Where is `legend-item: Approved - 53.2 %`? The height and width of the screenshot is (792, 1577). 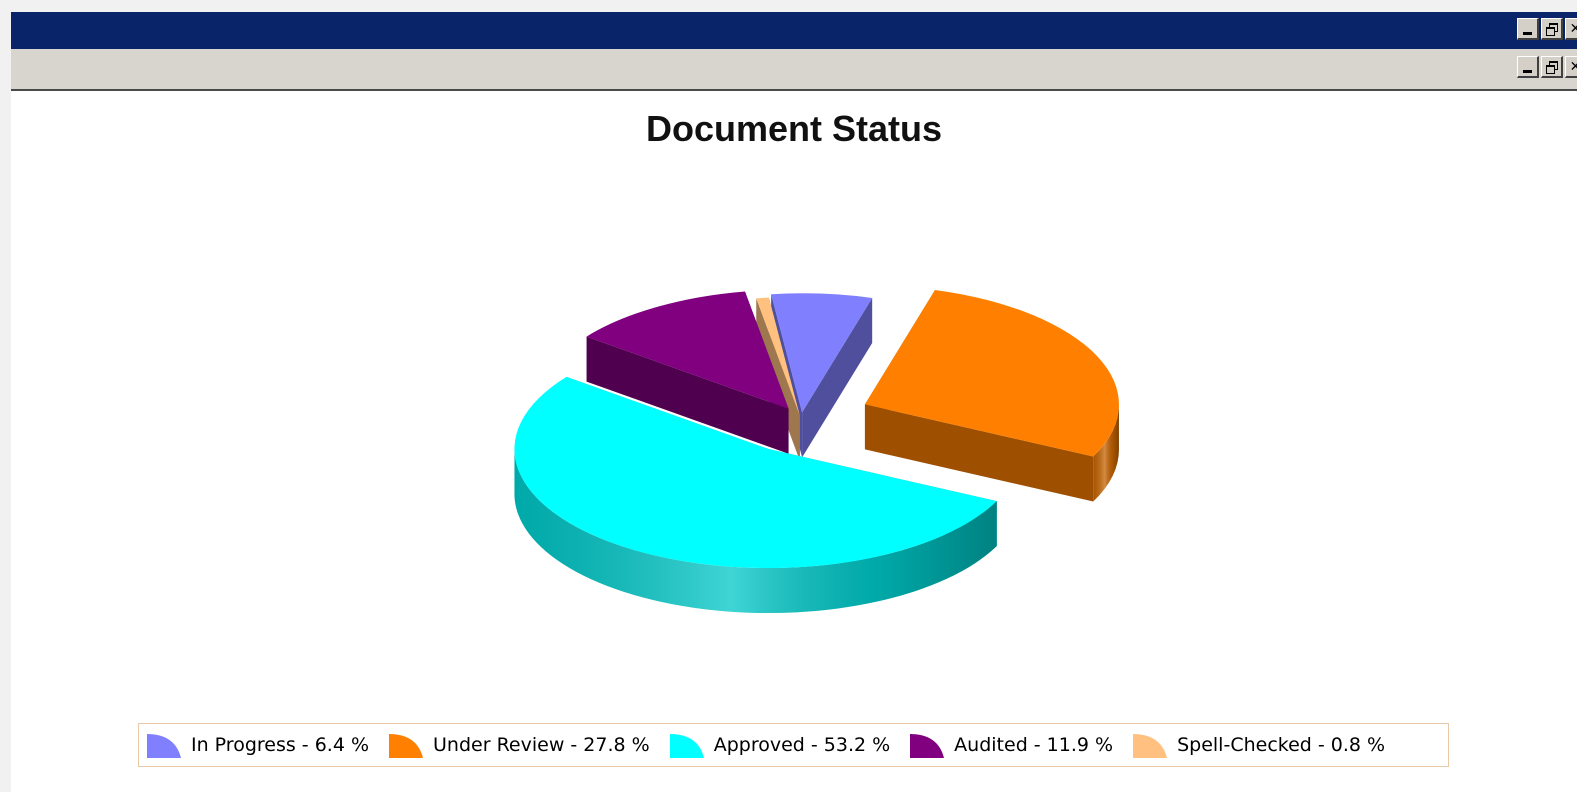
legend-item: Approved - 53.2 % is located at coordinates (779, 745).